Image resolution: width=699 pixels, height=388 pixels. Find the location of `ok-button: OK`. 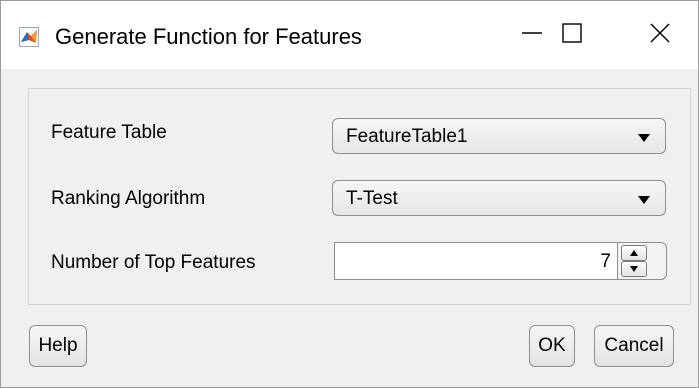

ok-button: OK is located at coordinates (552, 346).